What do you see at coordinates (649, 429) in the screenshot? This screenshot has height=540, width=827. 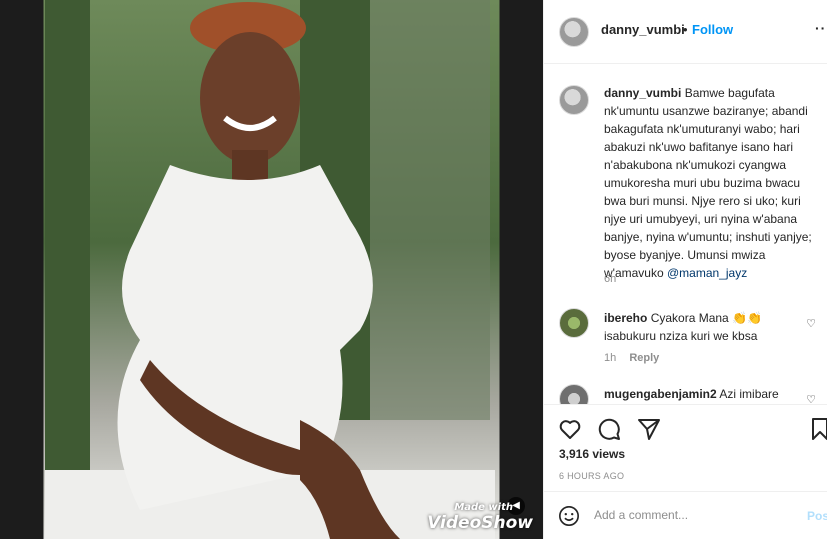 I see `share-icon` at bounding box center [649, 429].